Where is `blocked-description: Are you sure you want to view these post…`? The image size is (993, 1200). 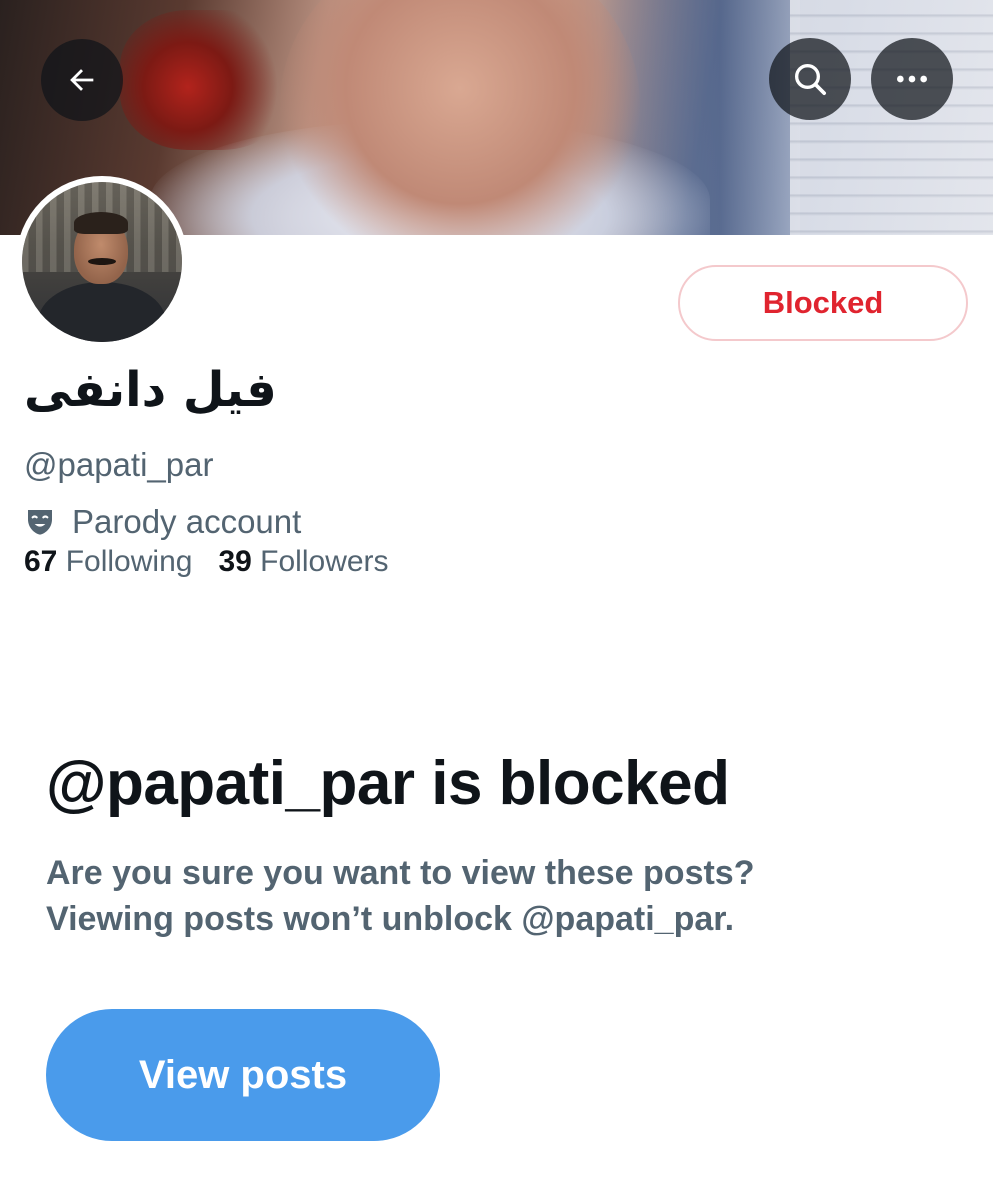
blocked-description: Are you sure you want to view these post… is located at coordinates (486, 896).